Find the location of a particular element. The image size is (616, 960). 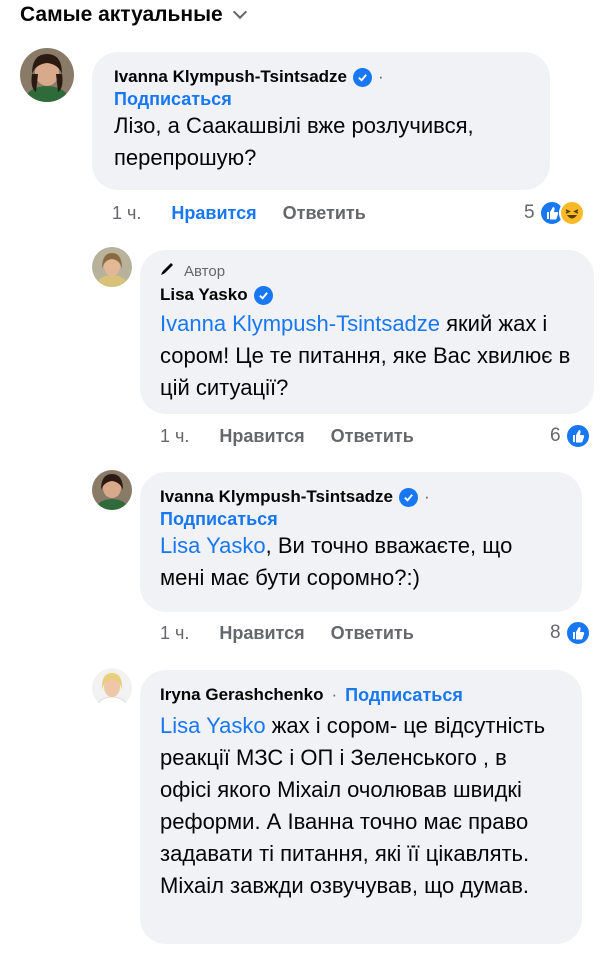

reaction-count: 5 is located at coordinates (529, 212).